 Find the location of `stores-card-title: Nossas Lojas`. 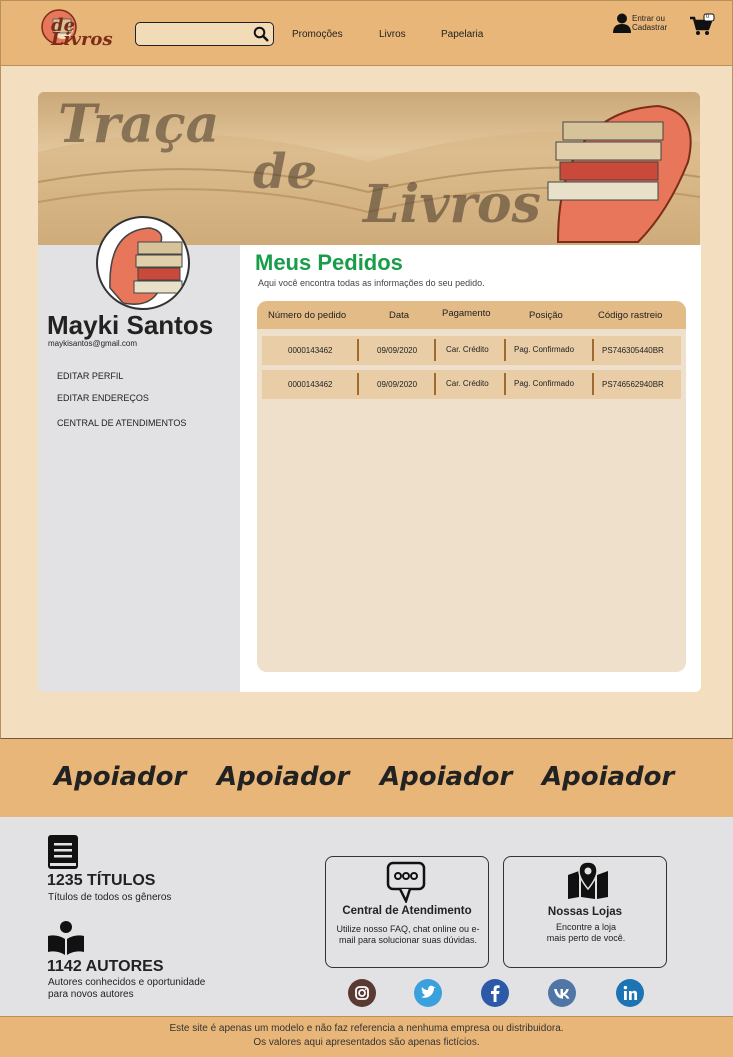

stores-card-title: Nossas Lojas is located at coordinates (585, 912).